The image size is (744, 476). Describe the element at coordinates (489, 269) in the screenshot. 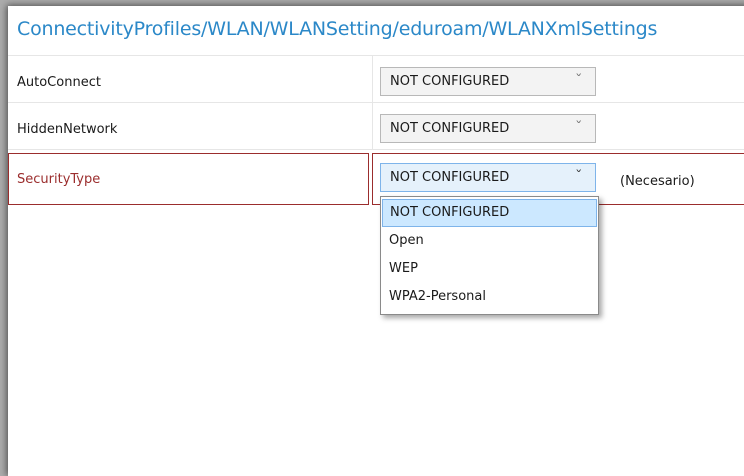

I see `option-wep: WEP` at that location.